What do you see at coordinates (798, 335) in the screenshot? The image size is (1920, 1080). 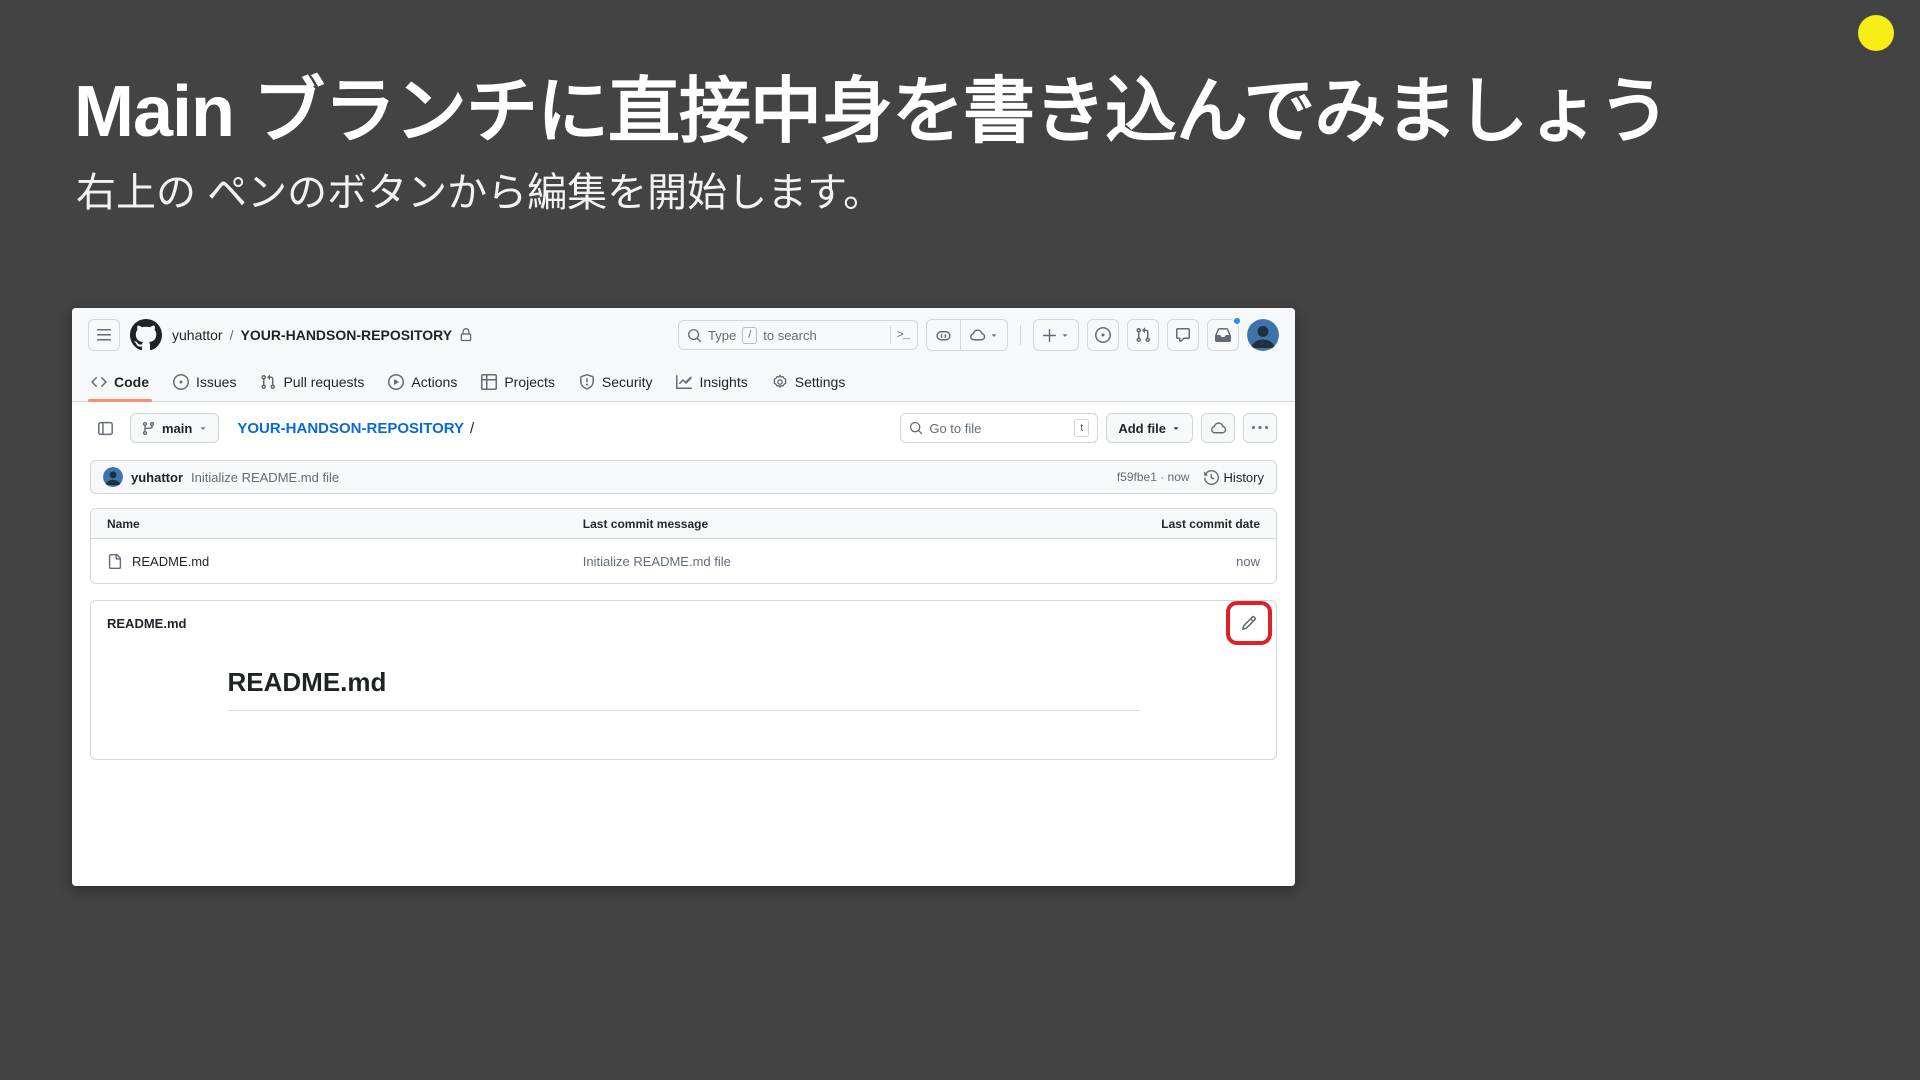 I see `global-search-box: Type / to search >_` at bounding box center [798, 335].